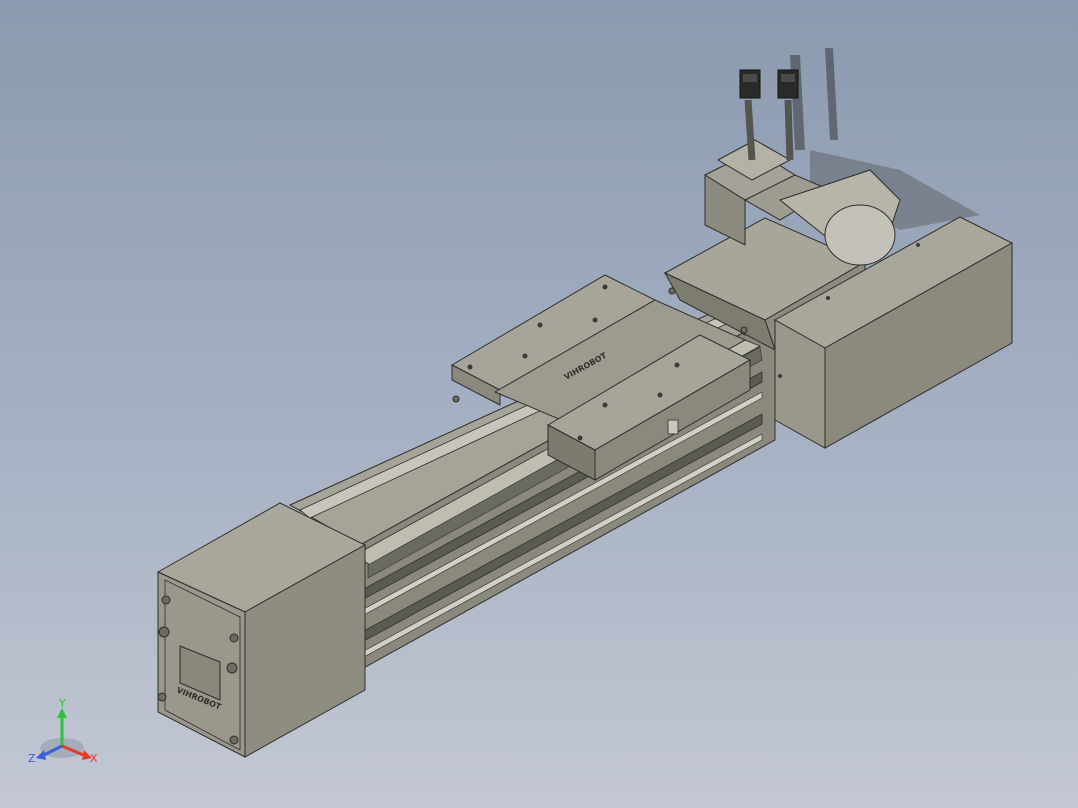 This screenshot has height=808, width=1078. What do you see at coordinates (63, 731) in the screenshot?
I see `axis-triad: Y X Z` at bounding box center [63, 731].